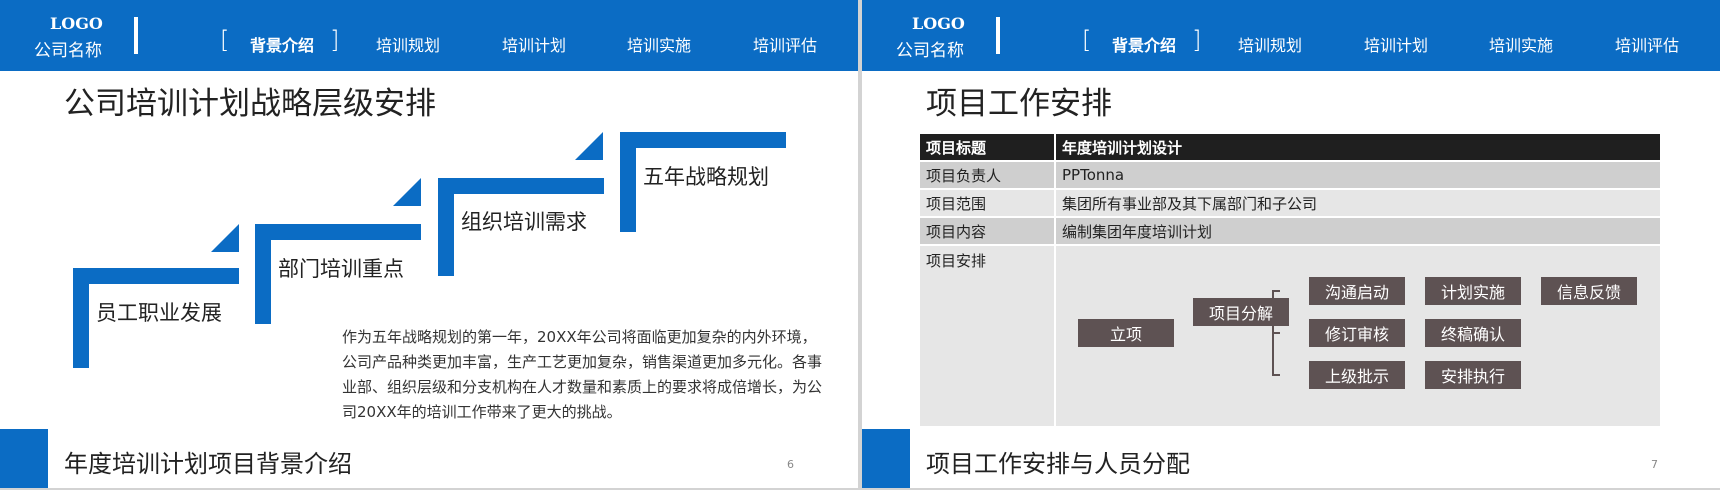  Describe the element at coordinates (524, 222) in the screenshot. I see `step-3-label: 组织培训需求` at that location.